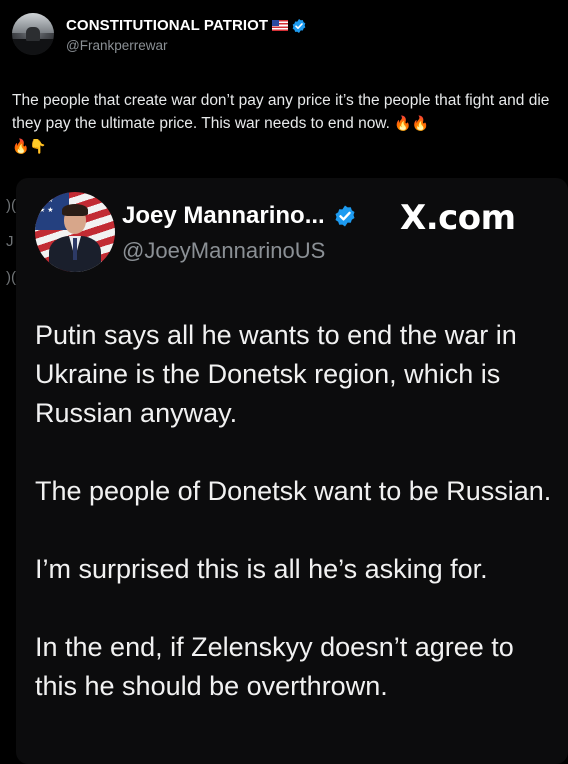 The image size is (568, 764). I want to click on pointing-down-emoji-icon: 🔥👇, so click(29, 146).